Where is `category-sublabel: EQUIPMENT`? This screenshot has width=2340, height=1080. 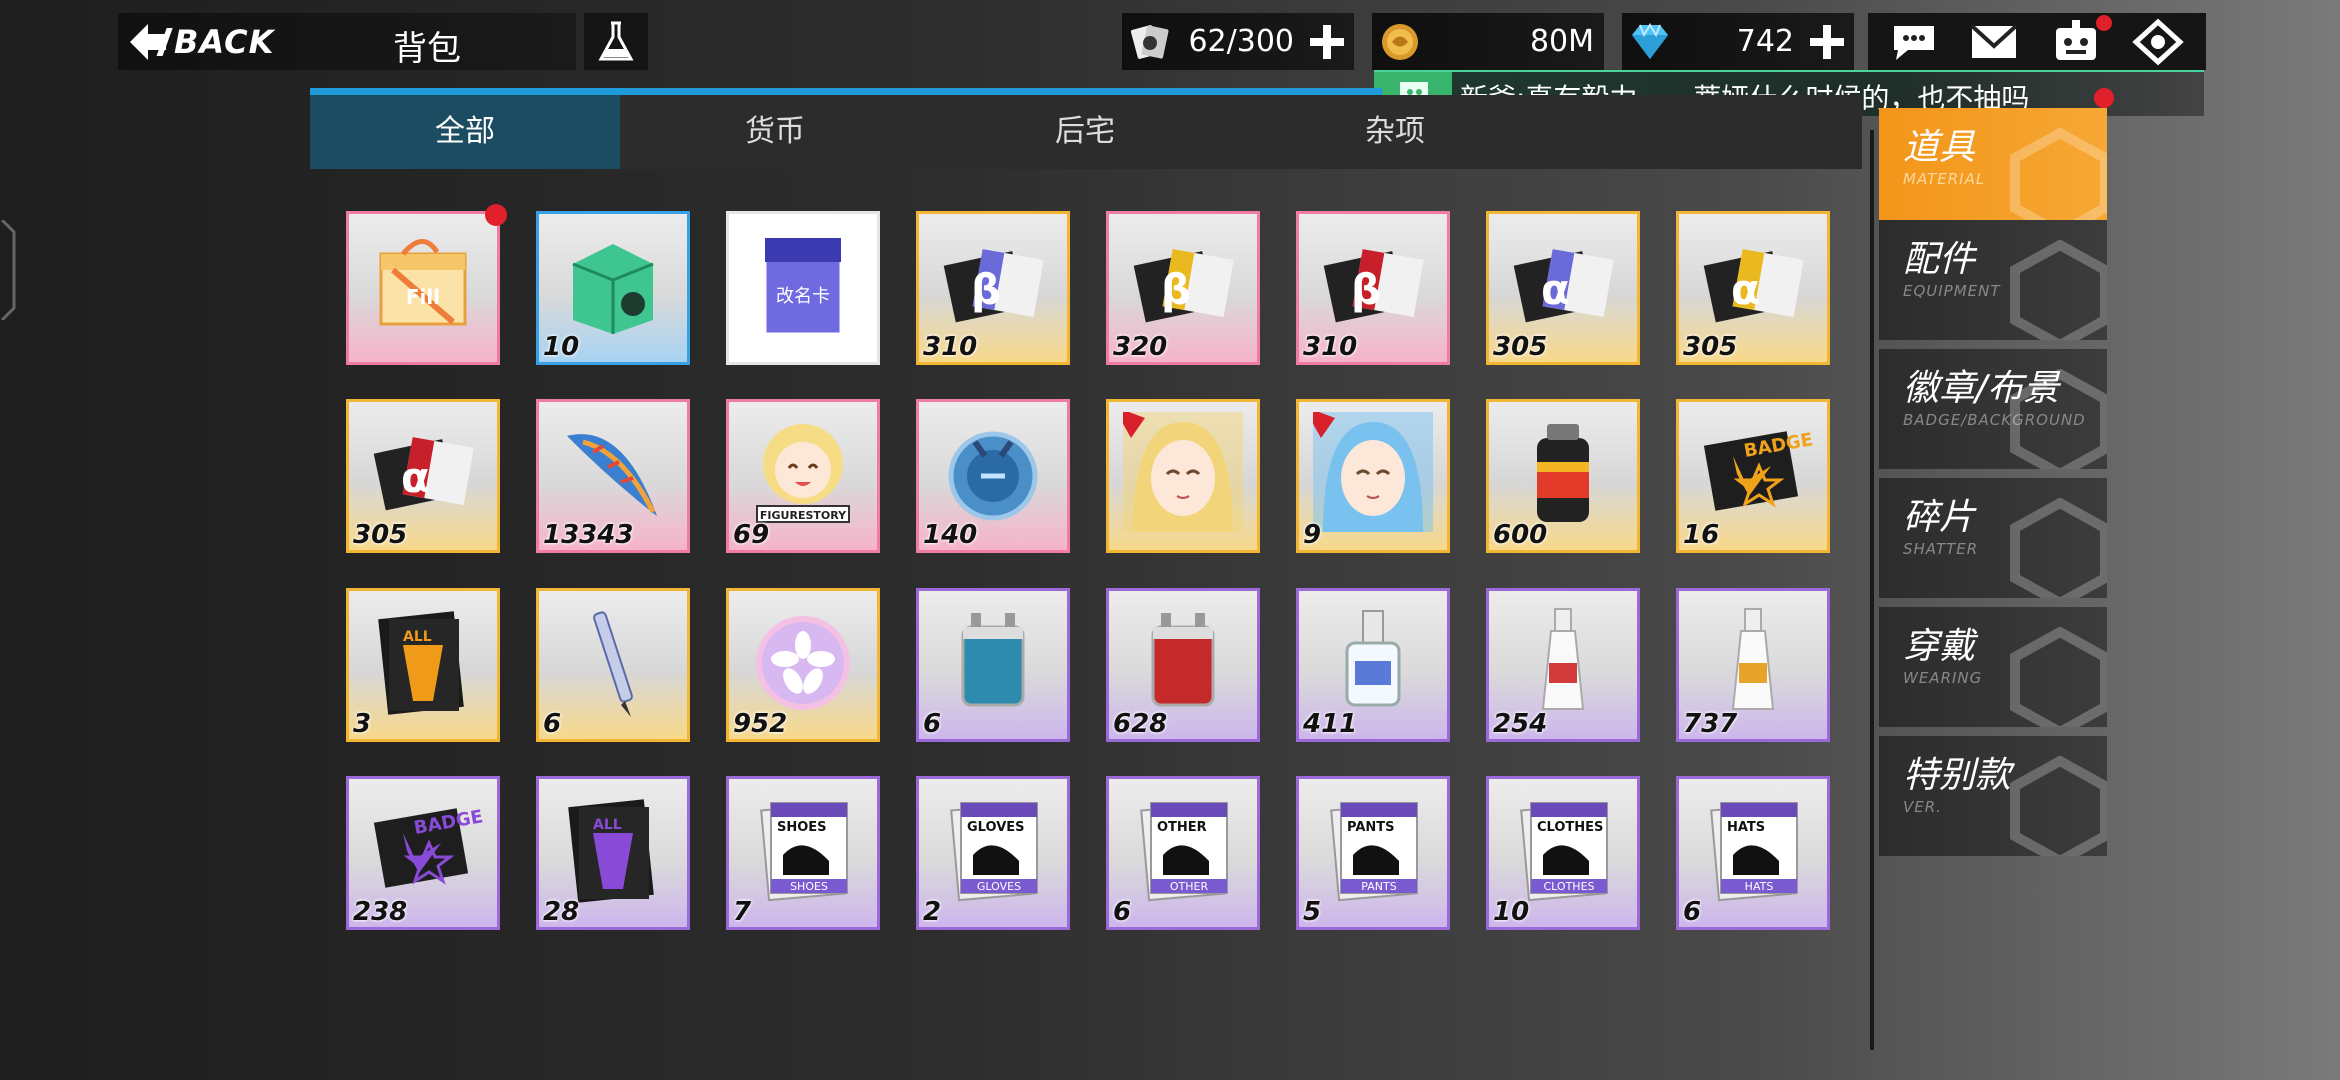
category-sublabel: EQUIPMENT is located at coordinates (1952, 291).